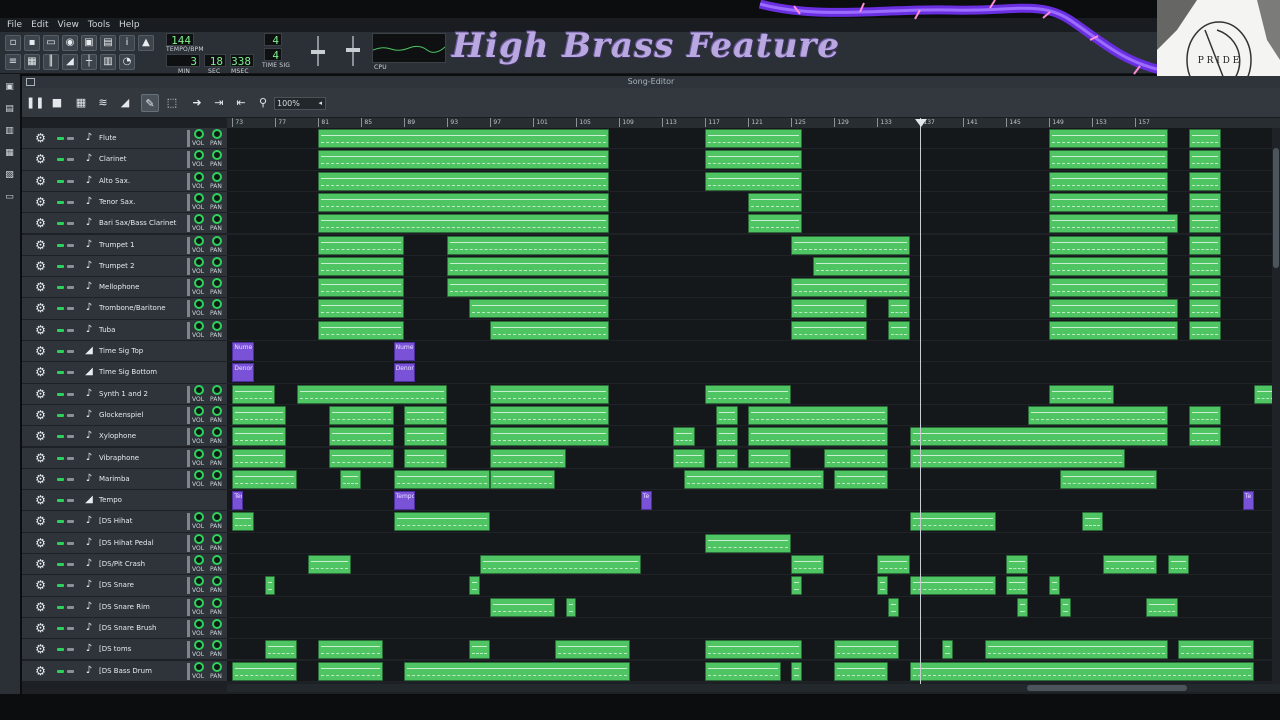 This screenshot has width=1280, height=720. I want to click on track-header: ⚙ ♪ [DS Hihat VOL PAN, so click(124, 522).